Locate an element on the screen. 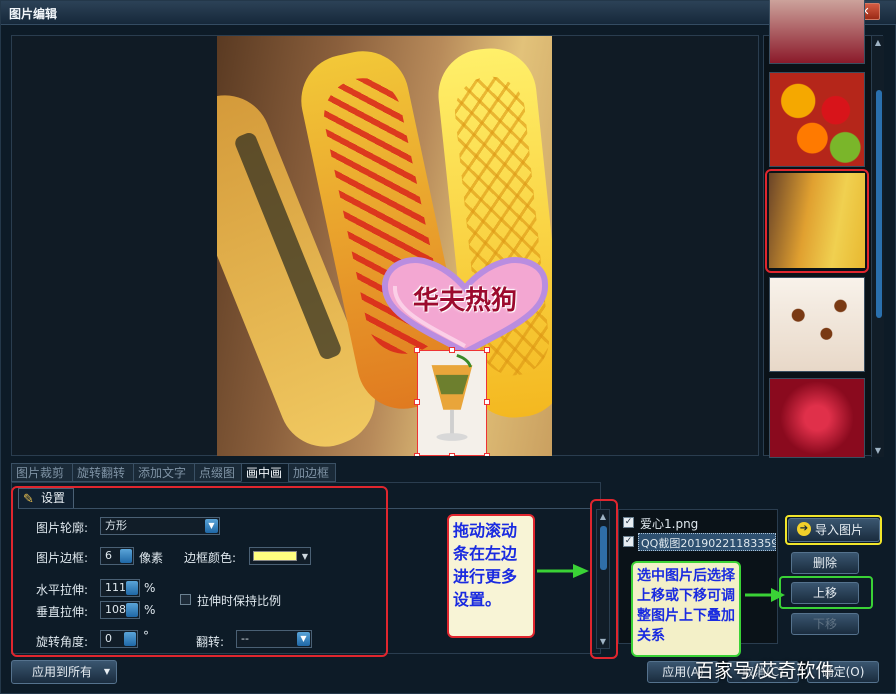 Image resolution: width=896 pixels, height=694 pixels. watermark: 百家号/艾奇软件 is located at coordinates (765, 671).